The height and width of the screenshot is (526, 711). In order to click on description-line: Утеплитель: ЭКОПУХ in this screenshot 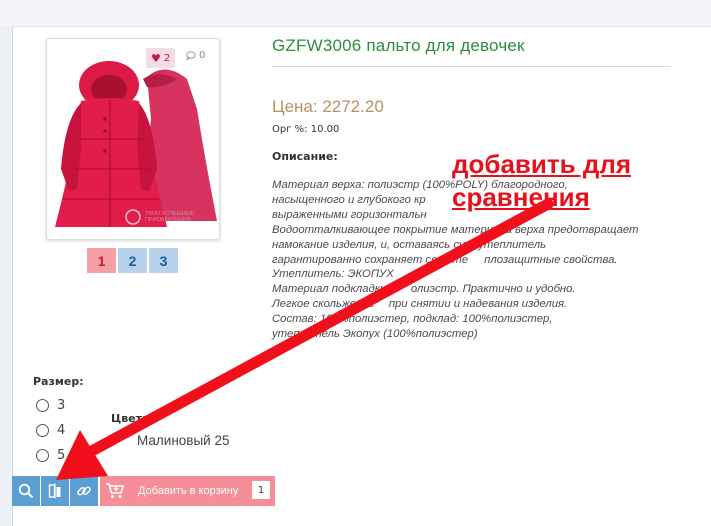, I will do `click(333, 274)`.